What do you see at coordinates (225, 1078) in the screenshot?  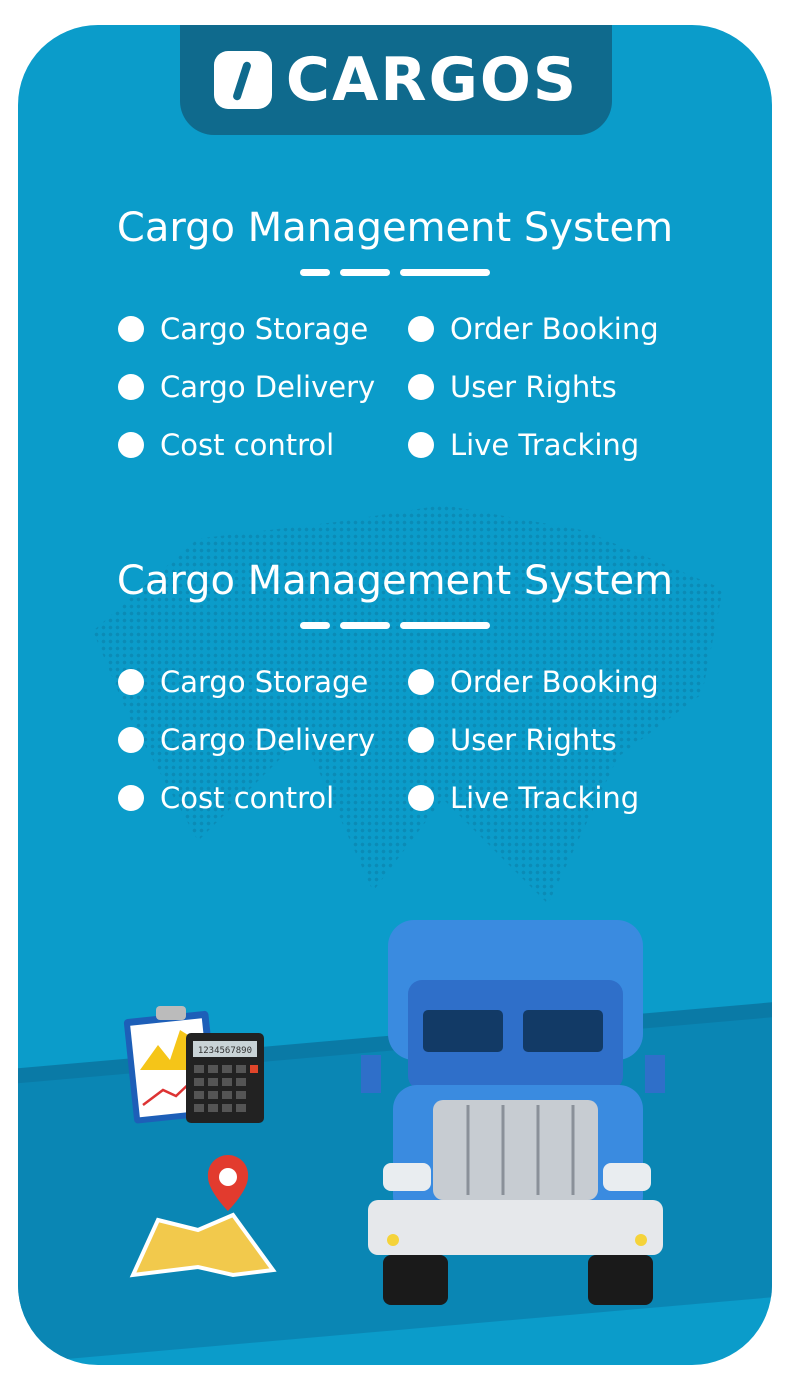 I see `calculator-icon: 1234567890` at bounding box center [225, 1078].